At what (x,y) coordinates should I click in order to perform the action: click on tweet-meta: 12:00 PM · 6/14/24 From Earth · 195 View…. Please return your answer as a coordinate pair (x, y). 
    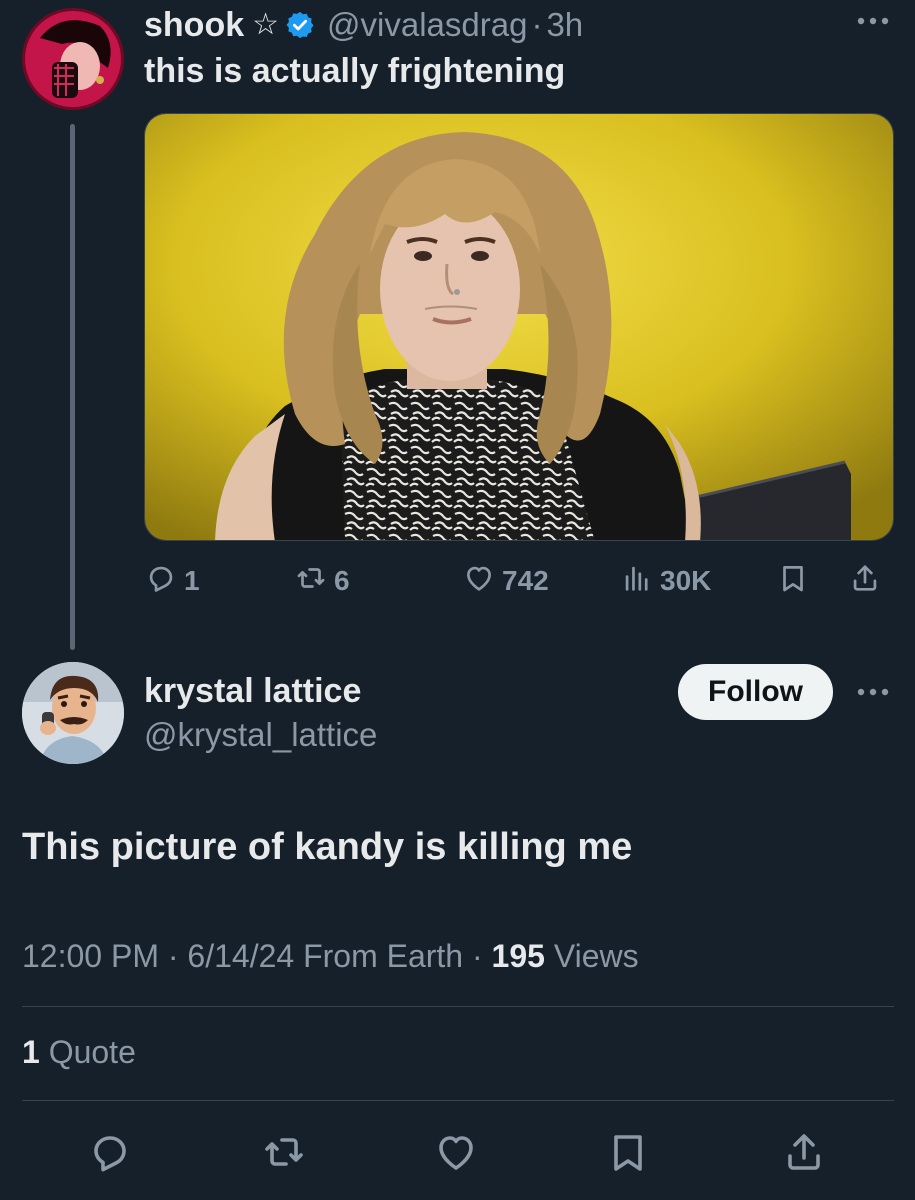
    Looking at the image, I should click on (330, 956).